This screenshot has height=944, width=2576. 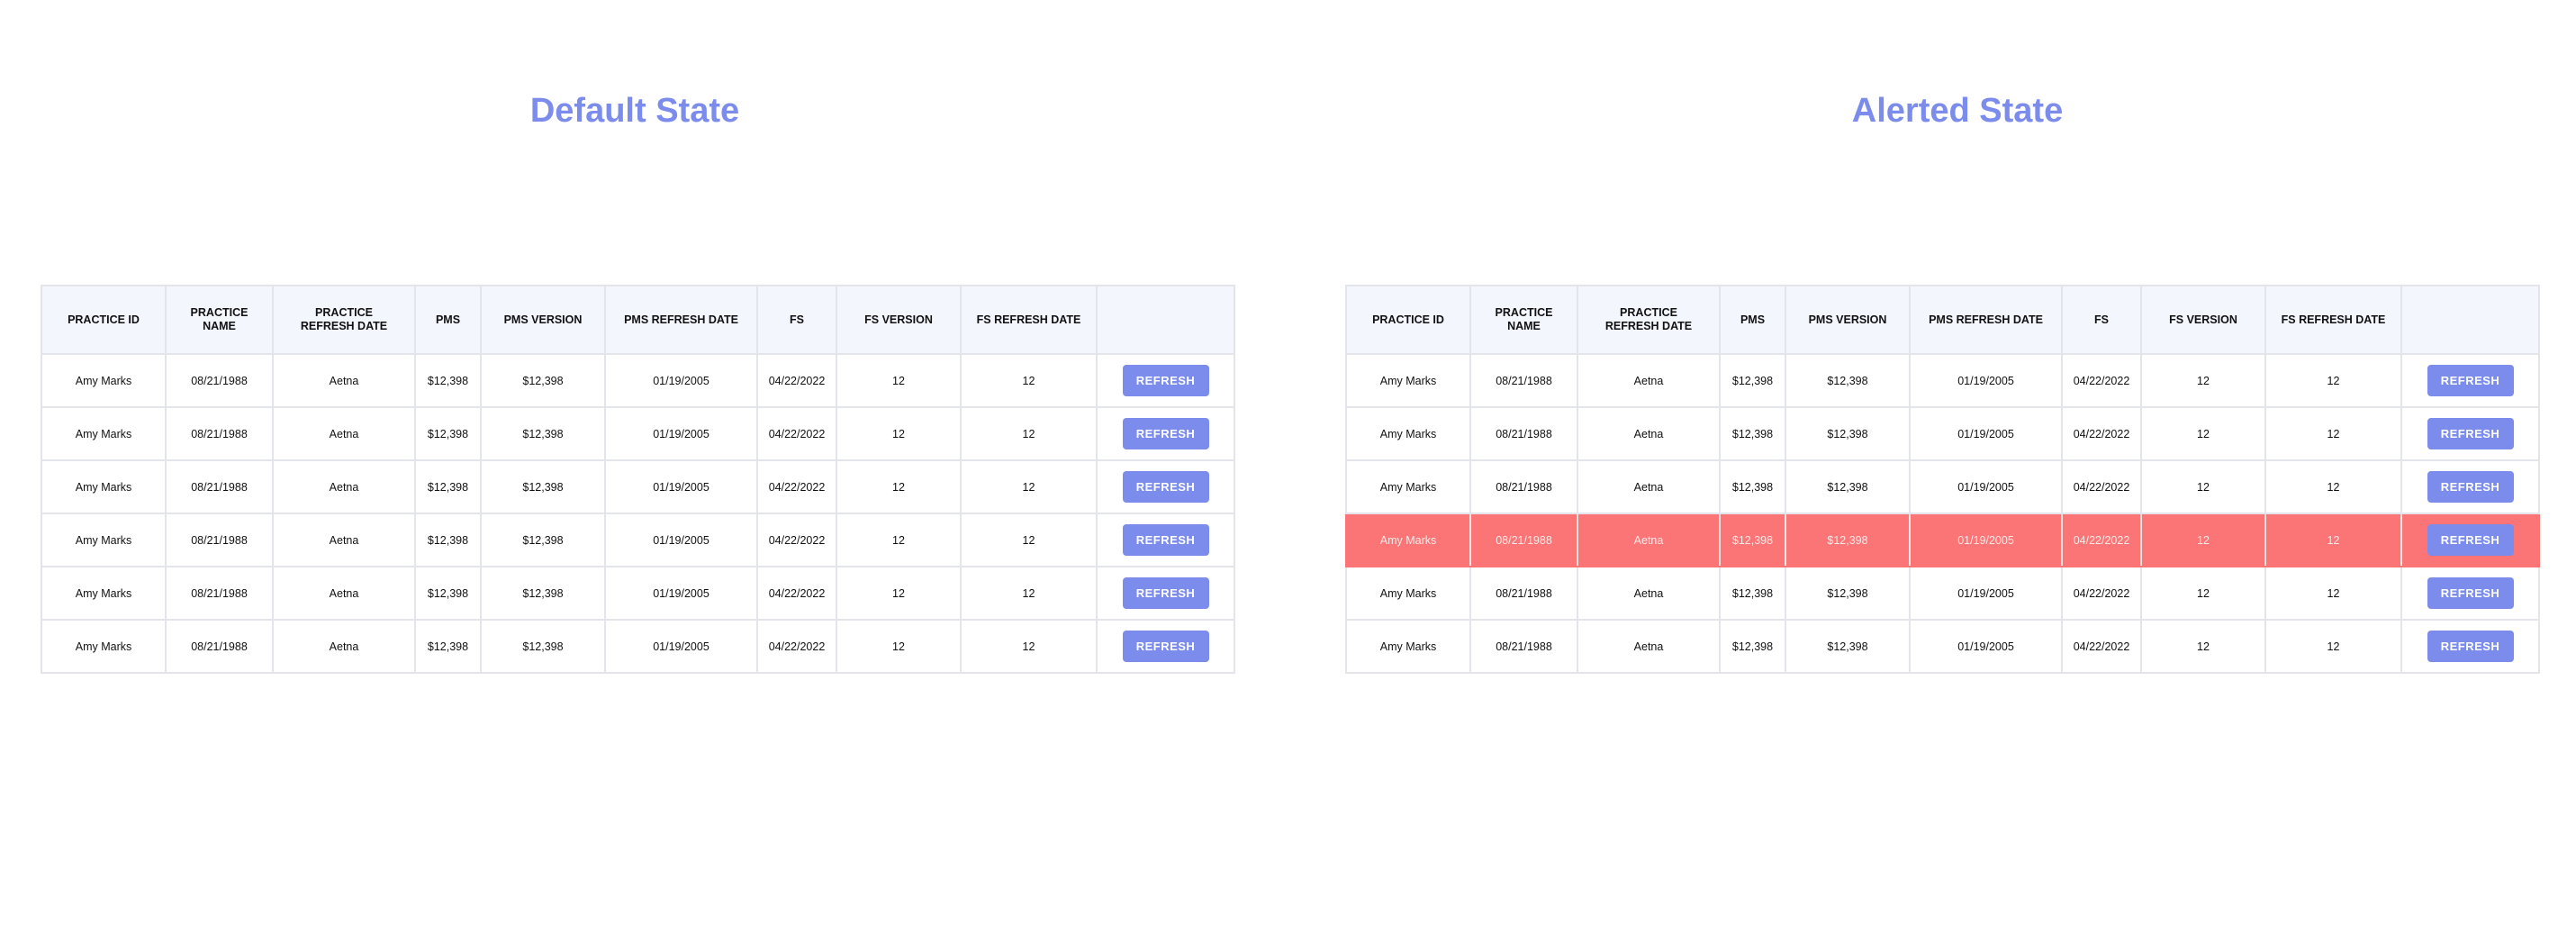 I want to click on header-practice-name: PRACTICE NAME, so click(x=219, y=320).